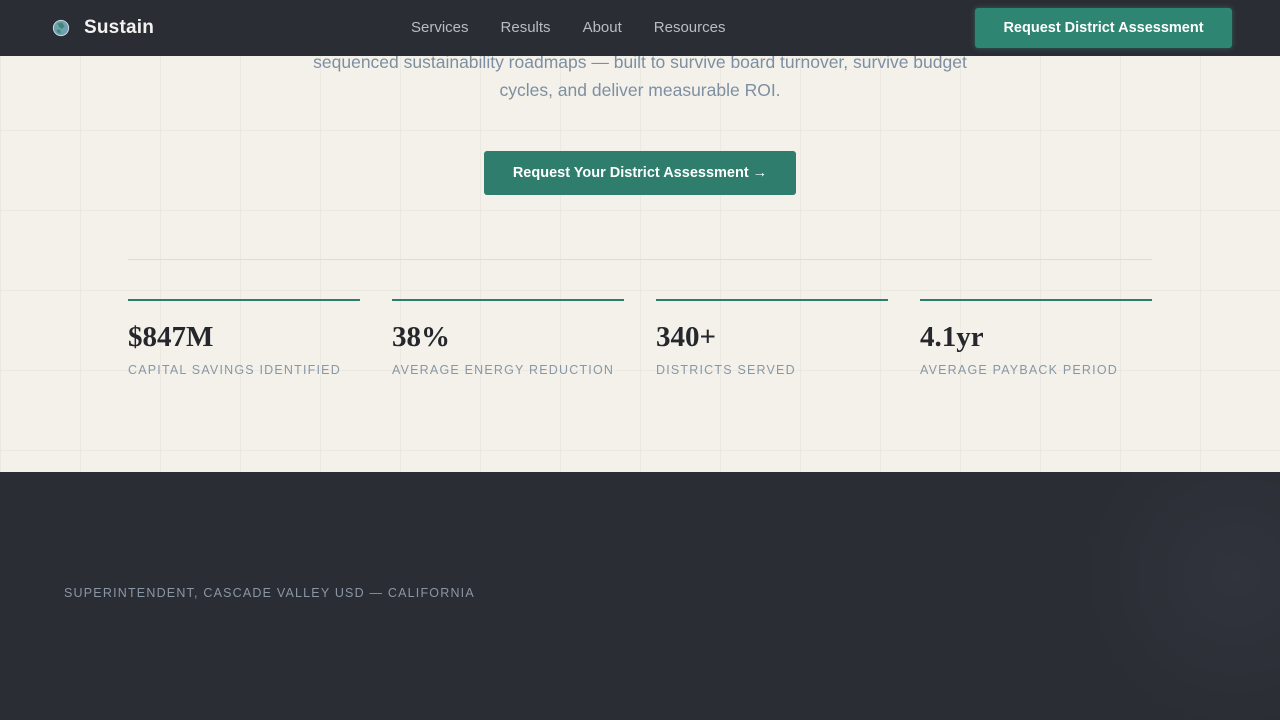 This screenshot has height=720, width=1280. Describe the element at coordinates (119, 27) in the screenshot. I see `brand-name: Sustain` at that location.